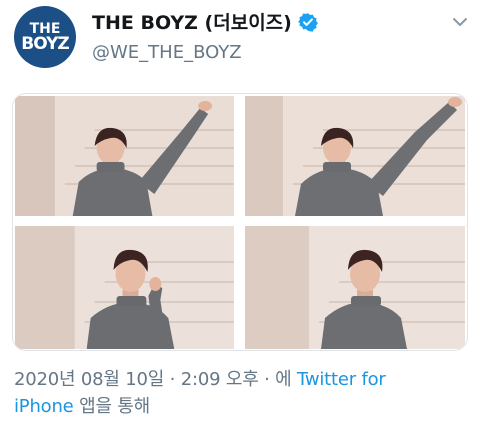 The height and width of the screenshot is (436, 480). I want to click on avatar: THE BOYZ, so click(45, 37).